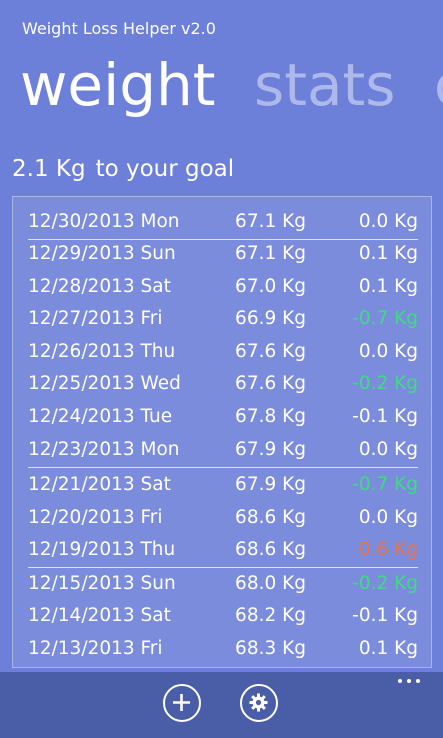  What do you see at coordinates (221, 705) in the screenshot?
I see `app-bar` at bounding box center [221, 705].